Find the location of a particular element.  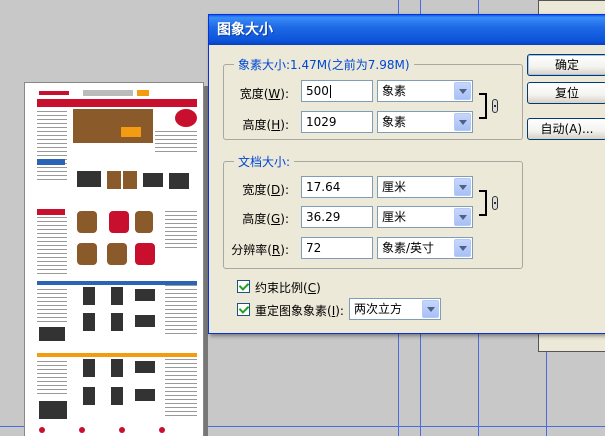

pixel-height-label: 高度(H): is located at coordinates (265, 125).